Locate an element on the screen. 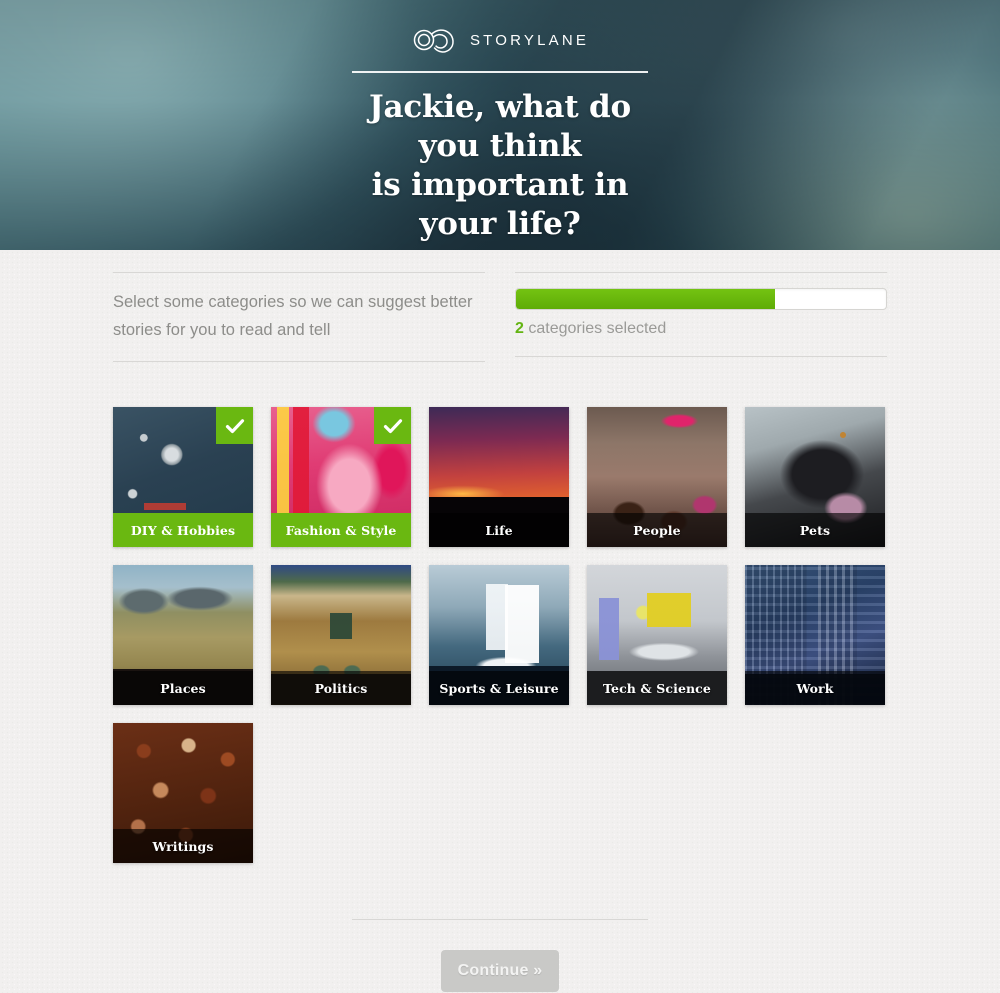 The width and height of the screenshot is (1000, 993). selected-count-label: categories selected is located at coordinates (595, 328).